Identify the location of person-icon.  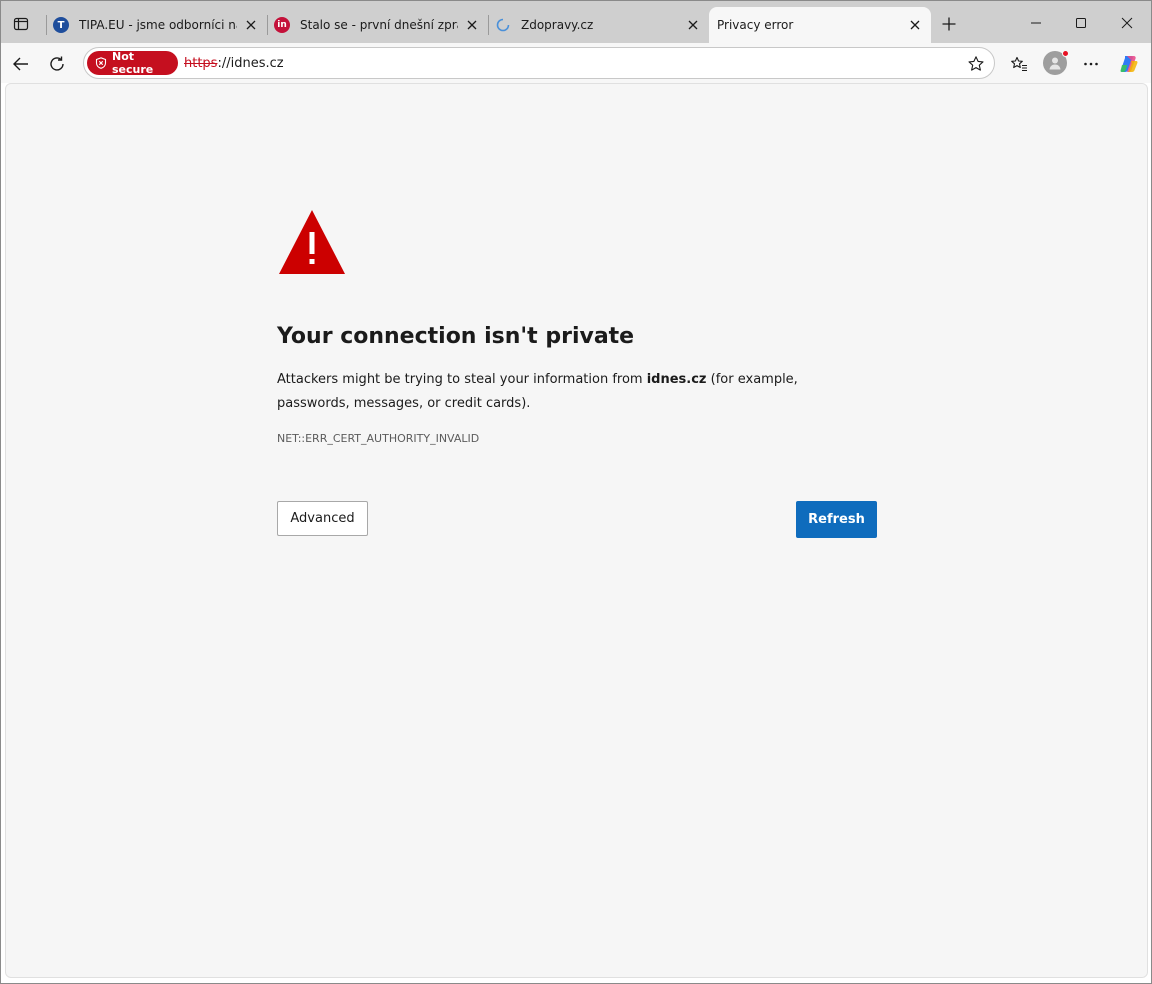
(1055, 63).